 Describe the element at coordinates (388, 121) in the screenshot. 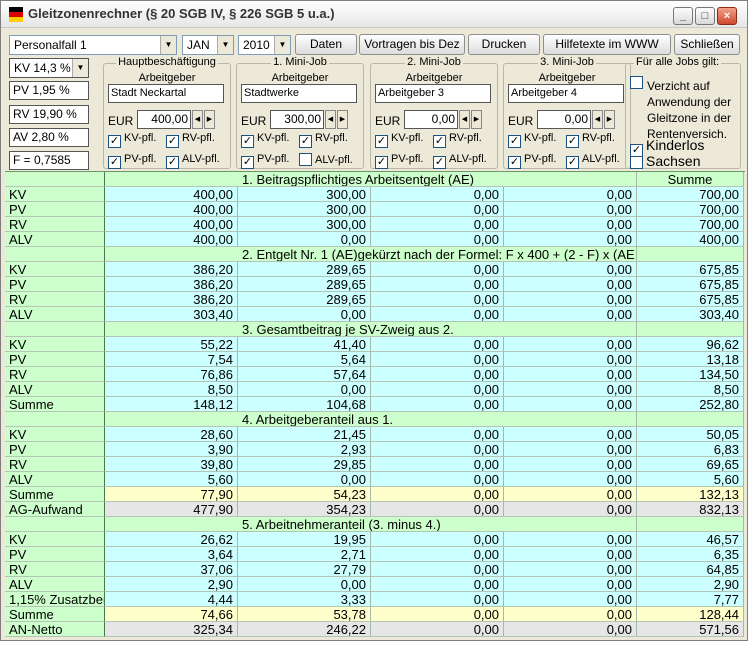

I see `currency-label: EUR` at that location.